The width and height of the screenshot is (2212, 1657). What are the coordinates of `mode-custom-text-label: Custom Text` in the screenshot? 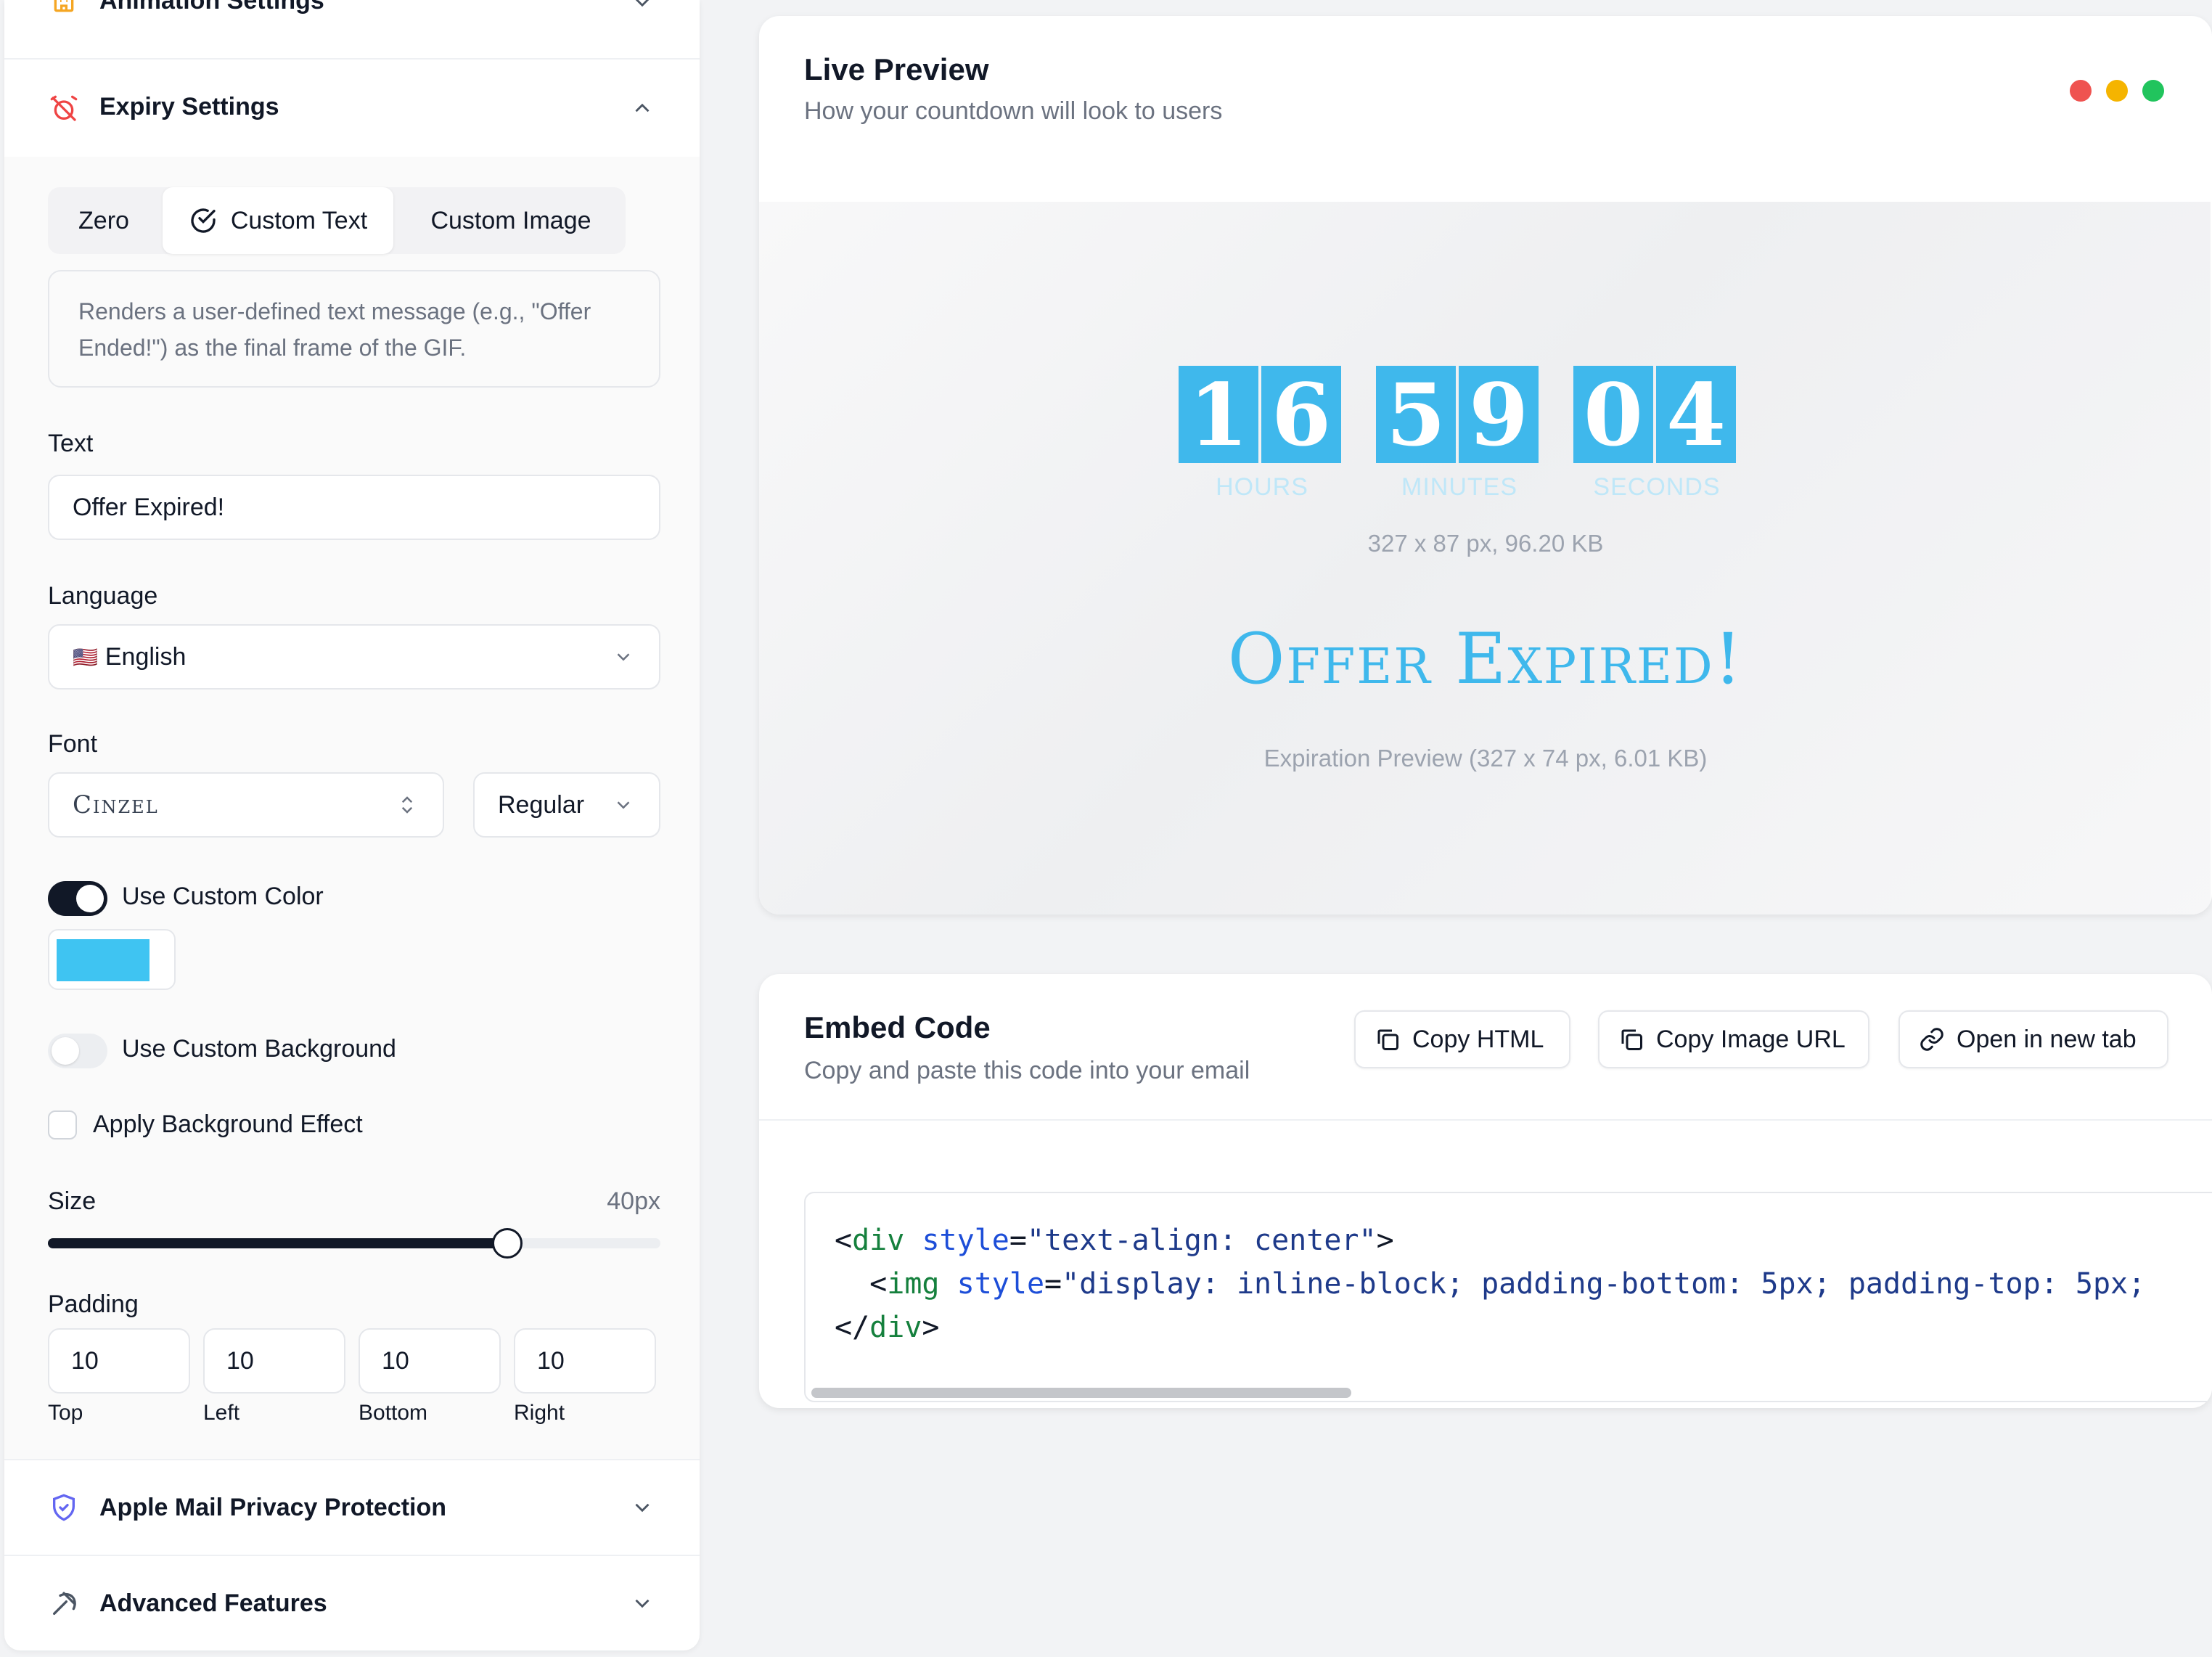 It's located at (299, 220).